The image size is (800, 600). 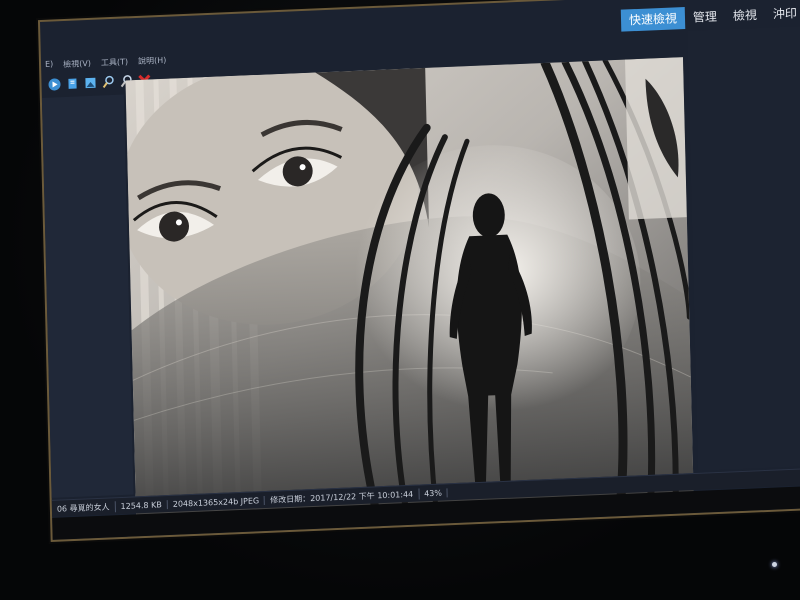 I want to click on left-panel, so click(x=87, y=296).